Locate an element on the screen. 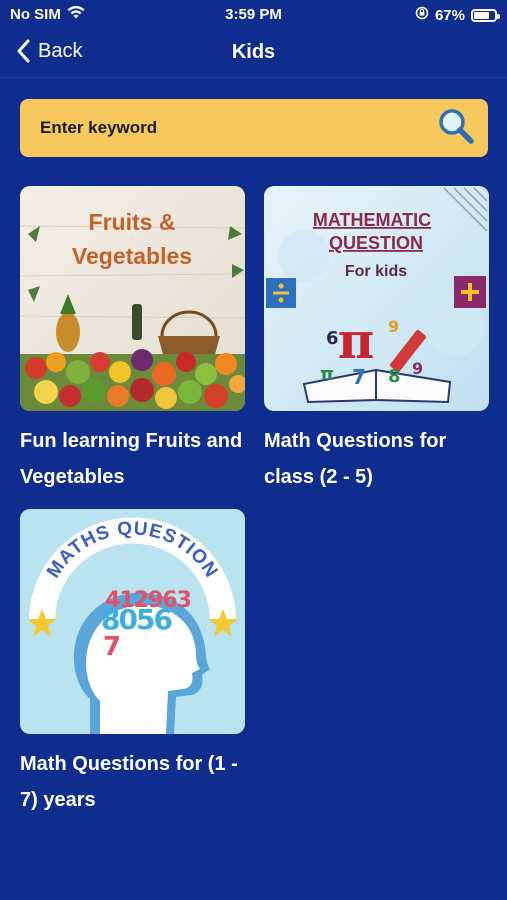 The width and height of the screenshot is (507, 900). fruits-title-line1: Fruits & is located at coordinates (132, 222).